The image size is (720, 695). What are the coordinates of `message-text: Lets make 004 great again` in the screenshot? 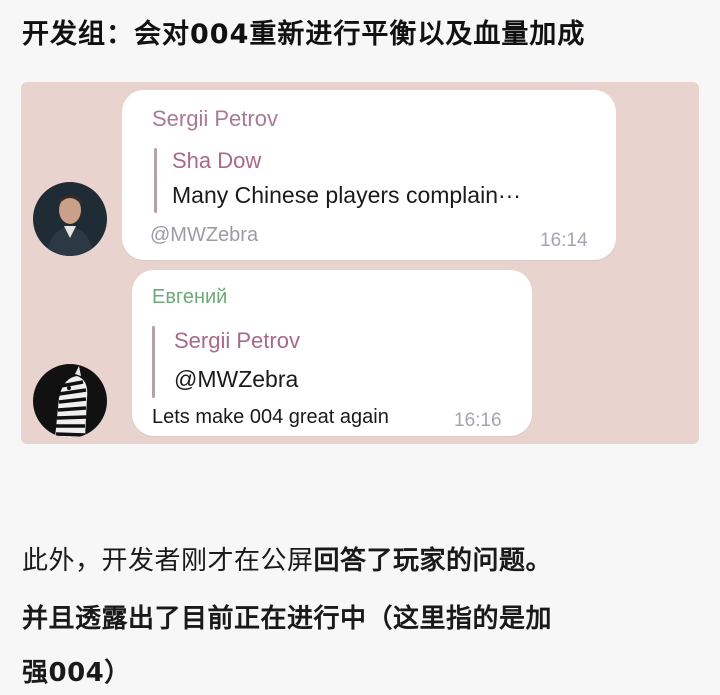 It's located at (270, 417).